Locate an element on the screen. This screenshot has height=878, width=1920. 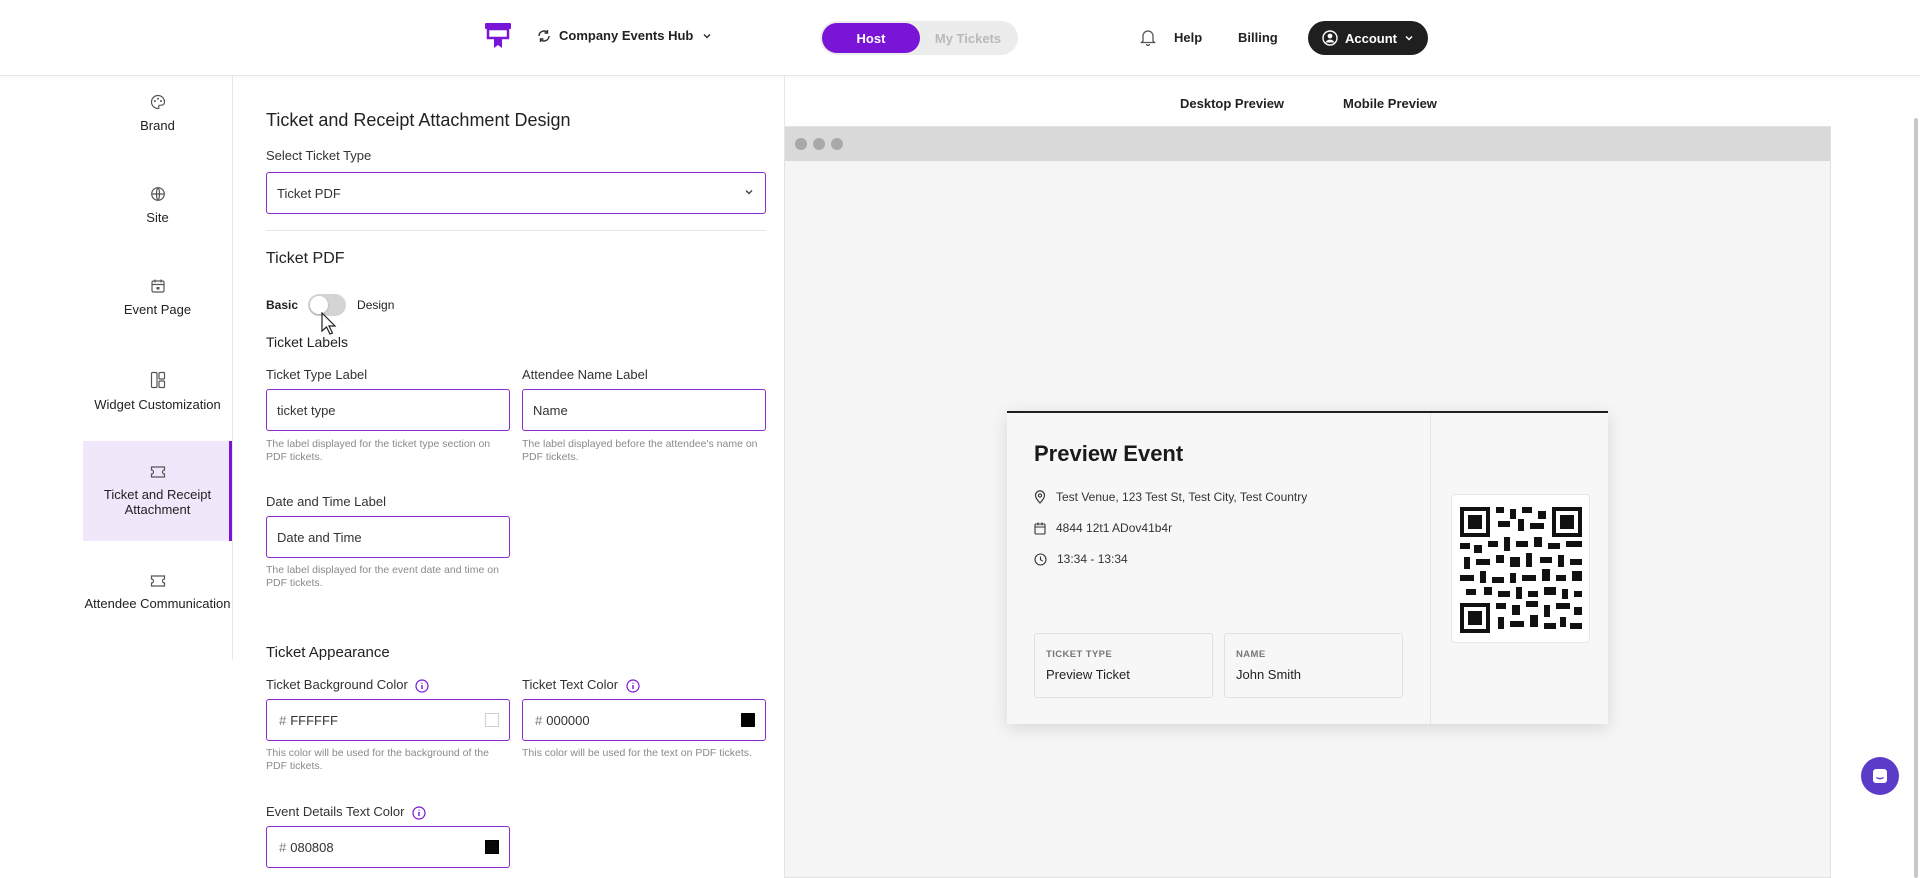
divider is located at coordinates (516, 230).